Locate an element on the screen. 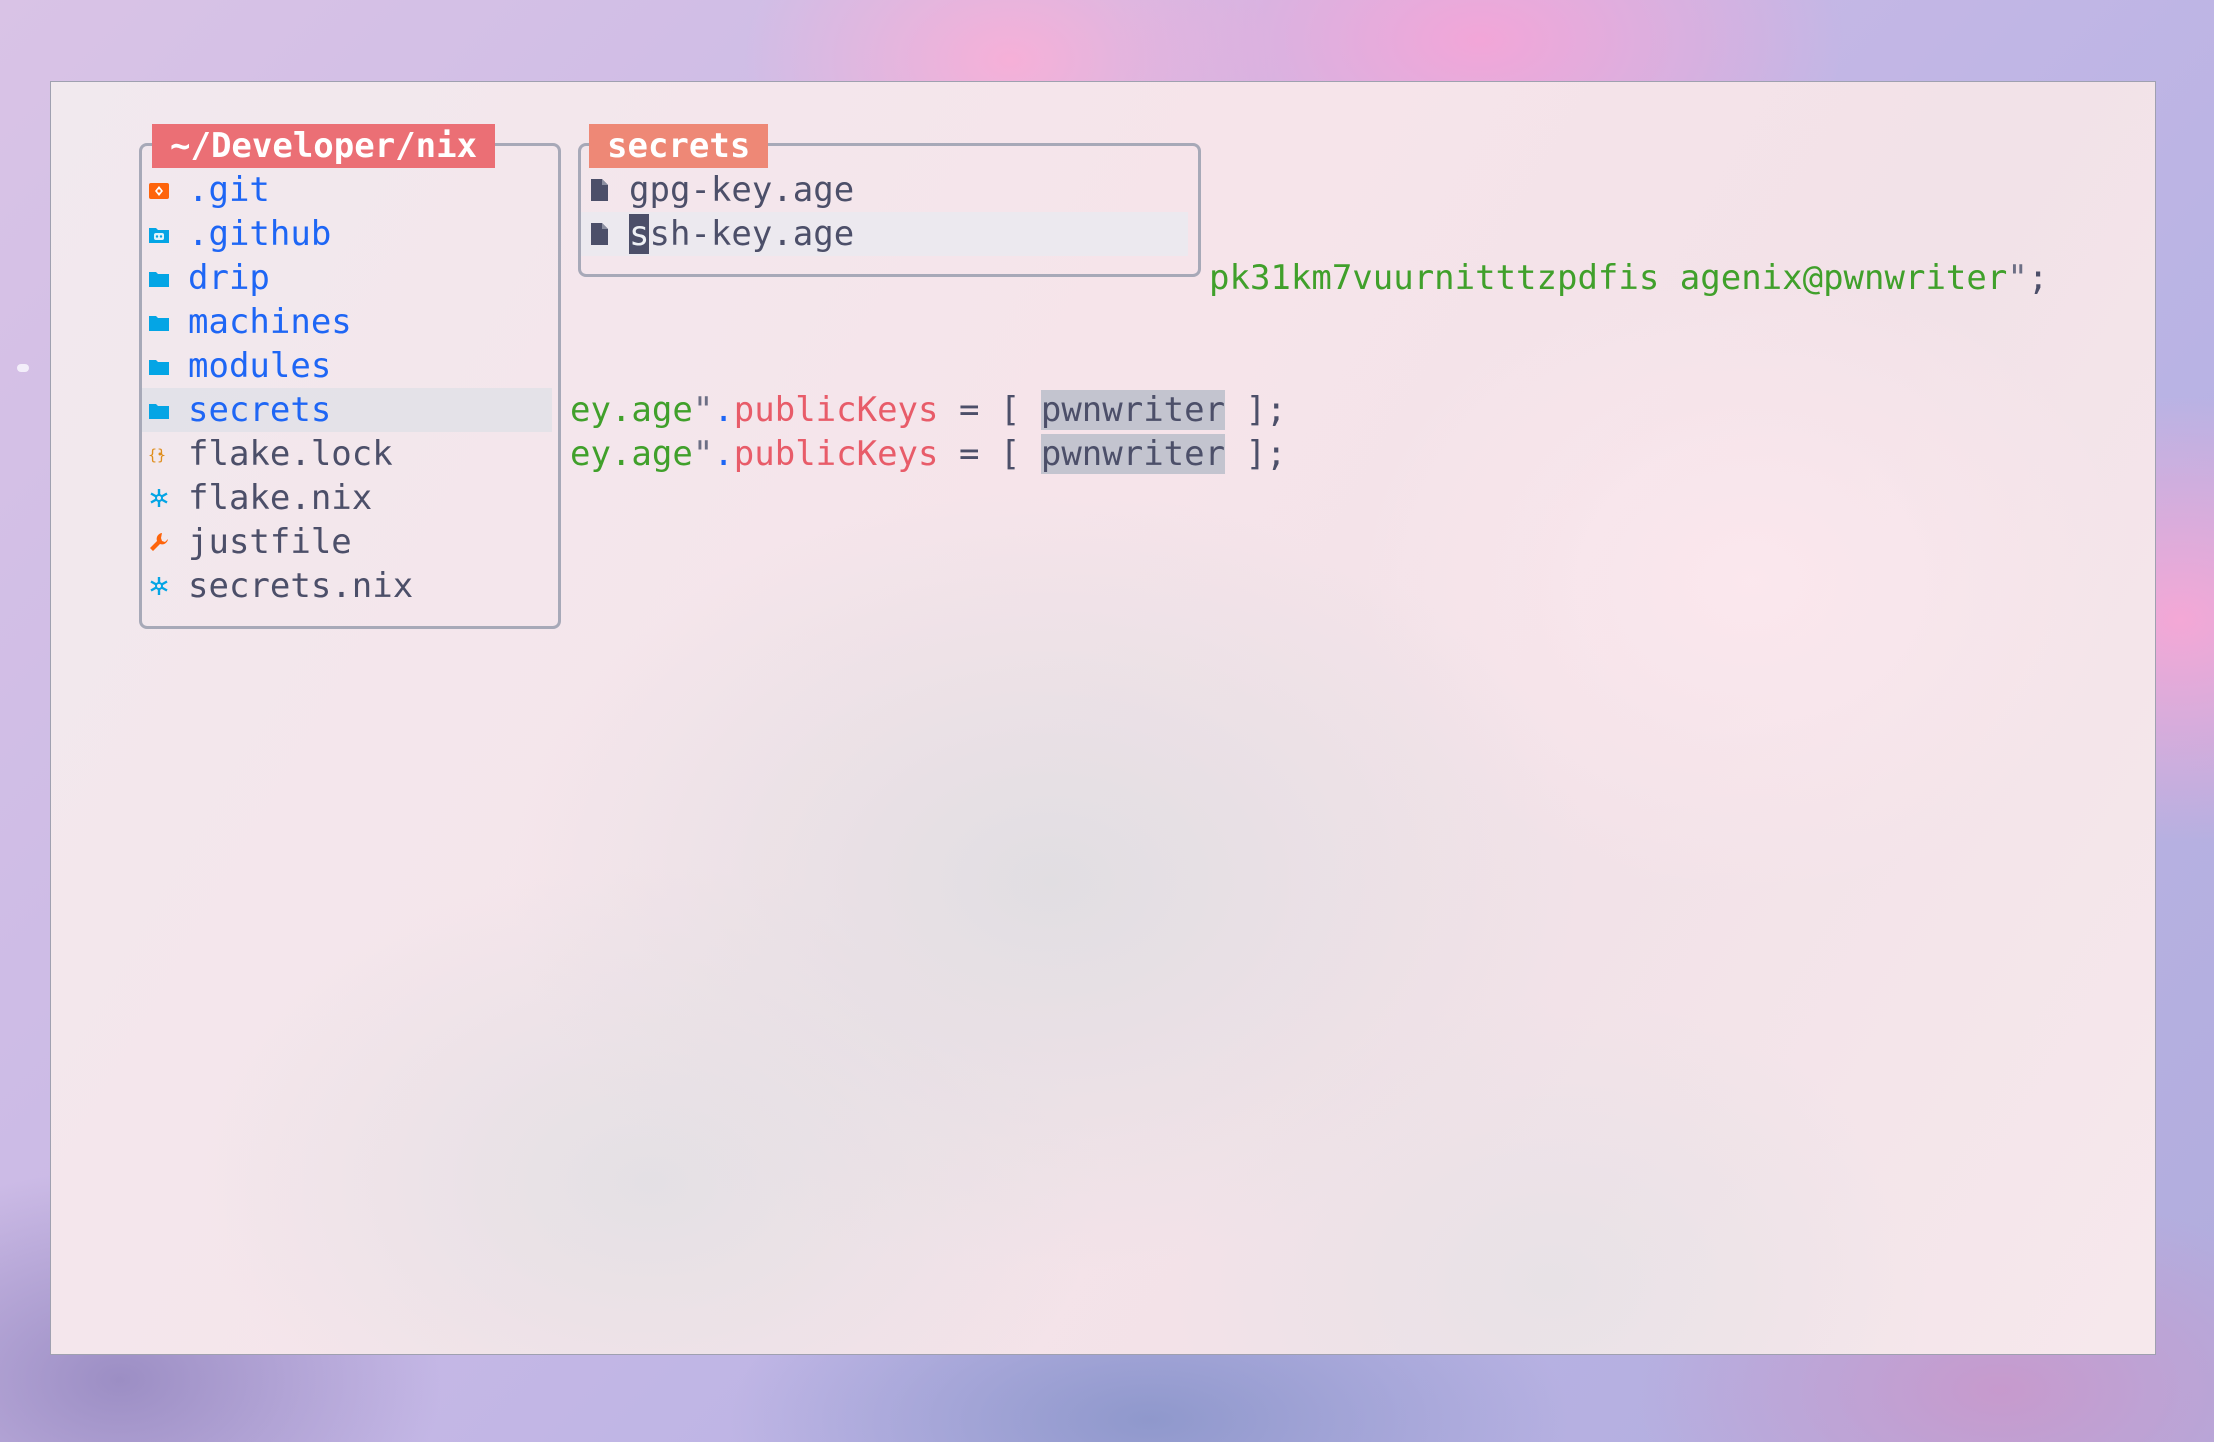 This screenshot has width=2214, height=1442. preview-directory-title: secrets is located at coordinates (679, 146).